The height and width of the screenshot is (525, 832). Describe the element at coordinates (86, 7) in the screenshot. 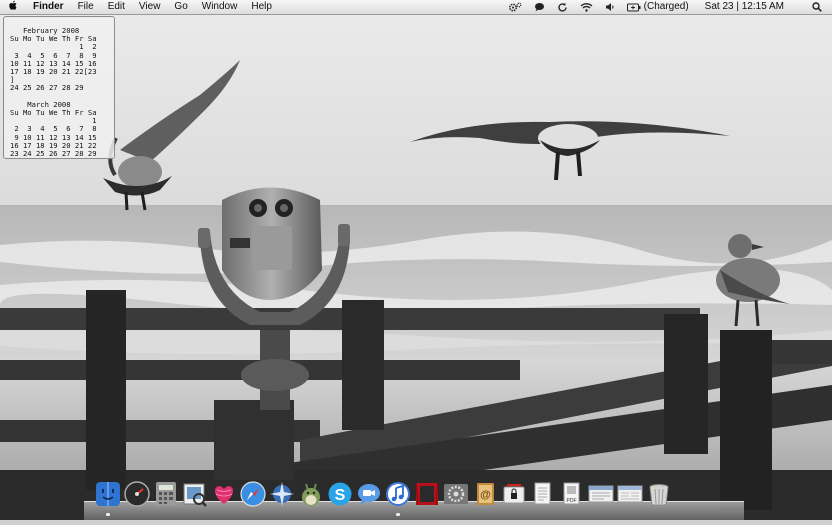

I see `menu-file: File` at that location.